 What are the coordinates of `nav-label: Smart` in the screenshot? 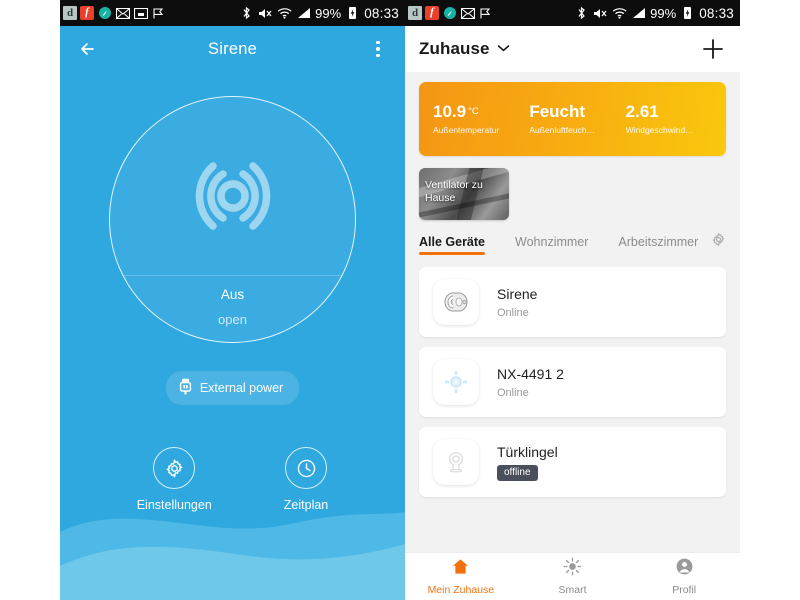 It's located at (572, 590).